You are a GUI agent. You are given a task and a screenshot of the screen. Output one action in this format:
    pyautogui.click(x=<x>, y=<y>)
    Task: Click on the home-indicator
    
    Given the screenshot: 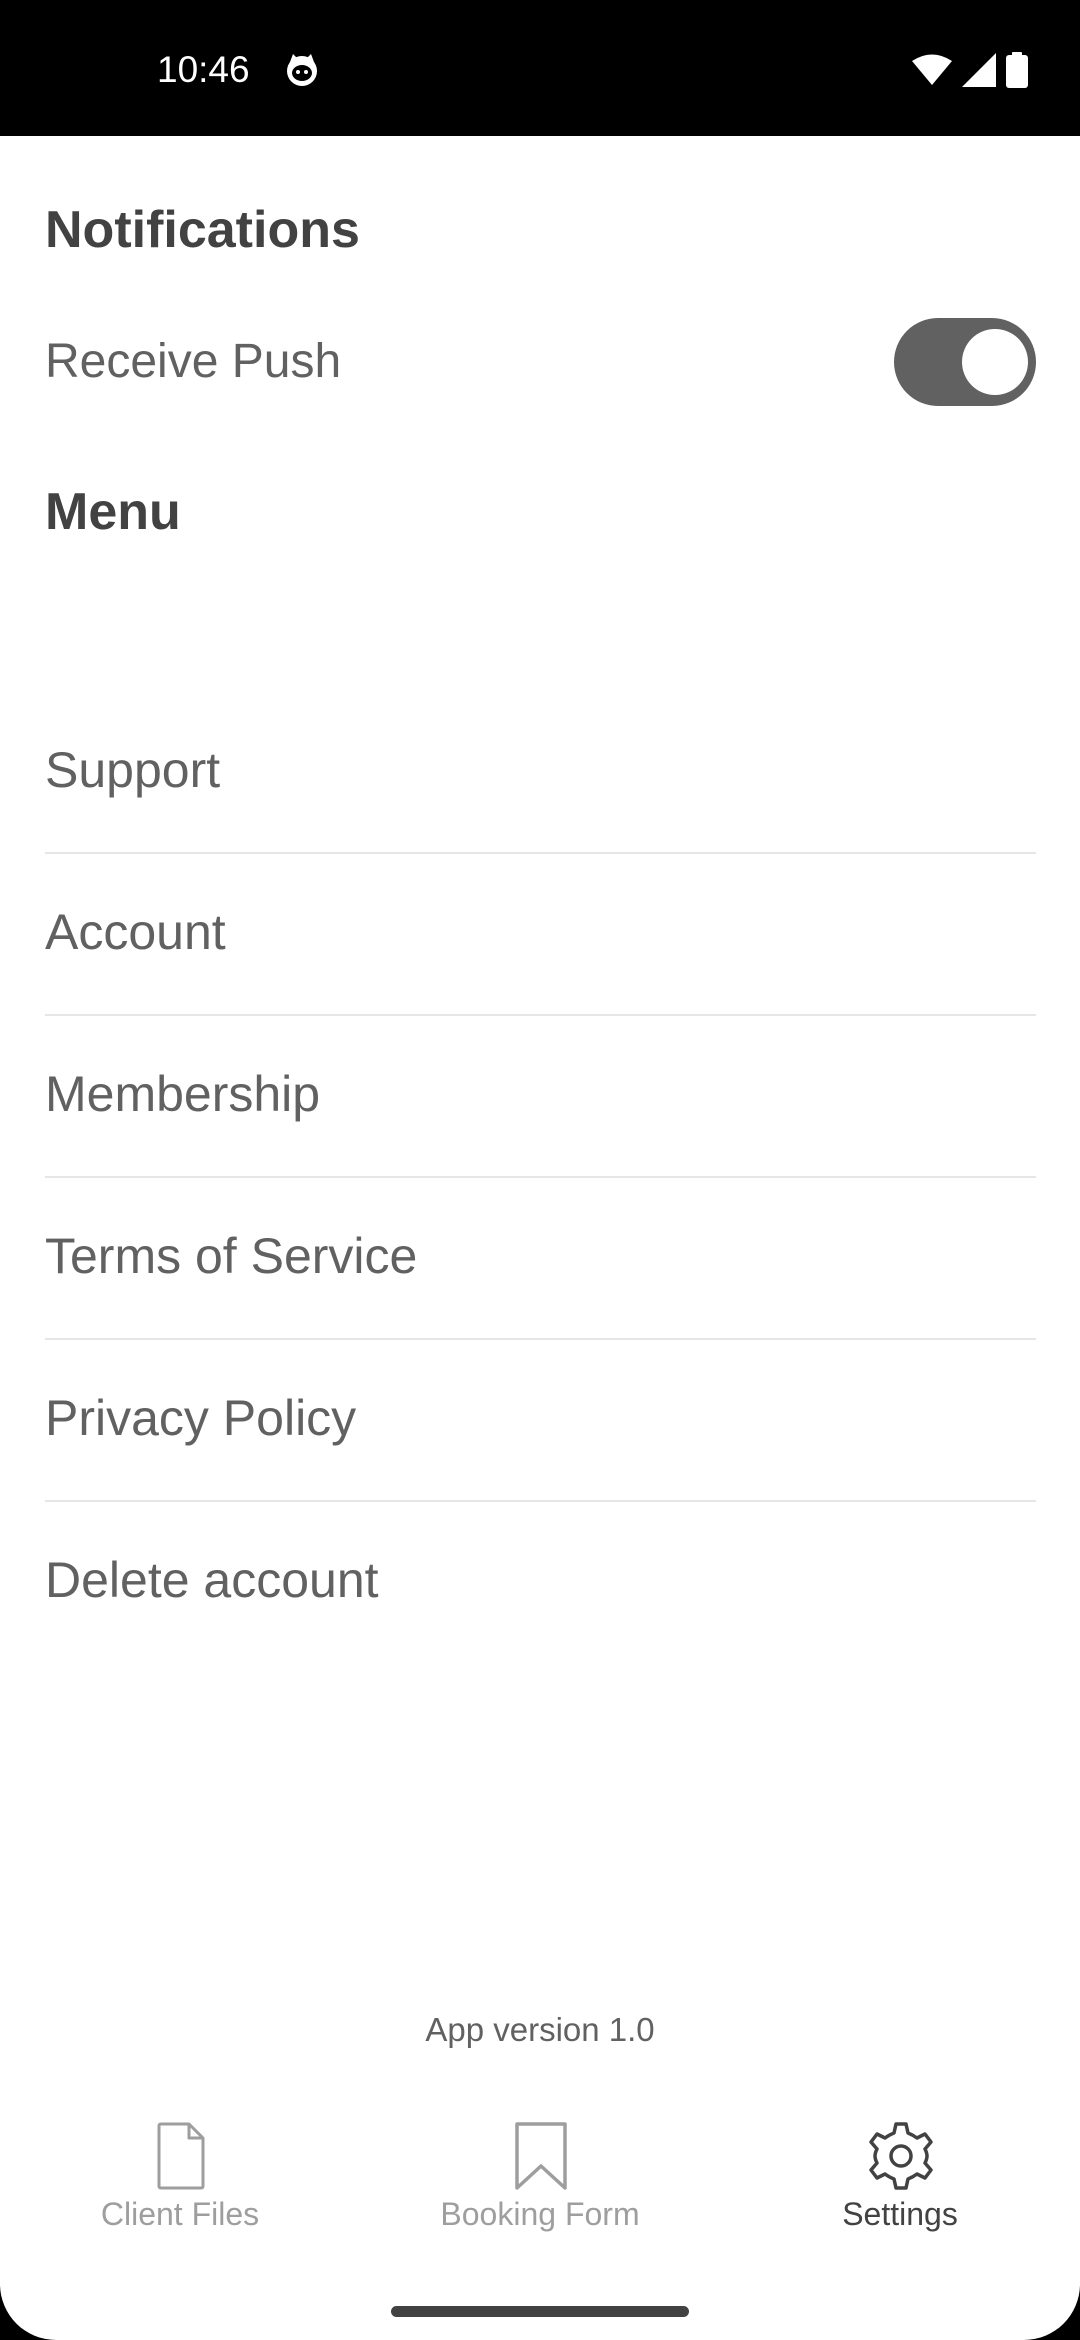 What is the action you would take?
    pyautogui.click(x=540, y=2311)
    